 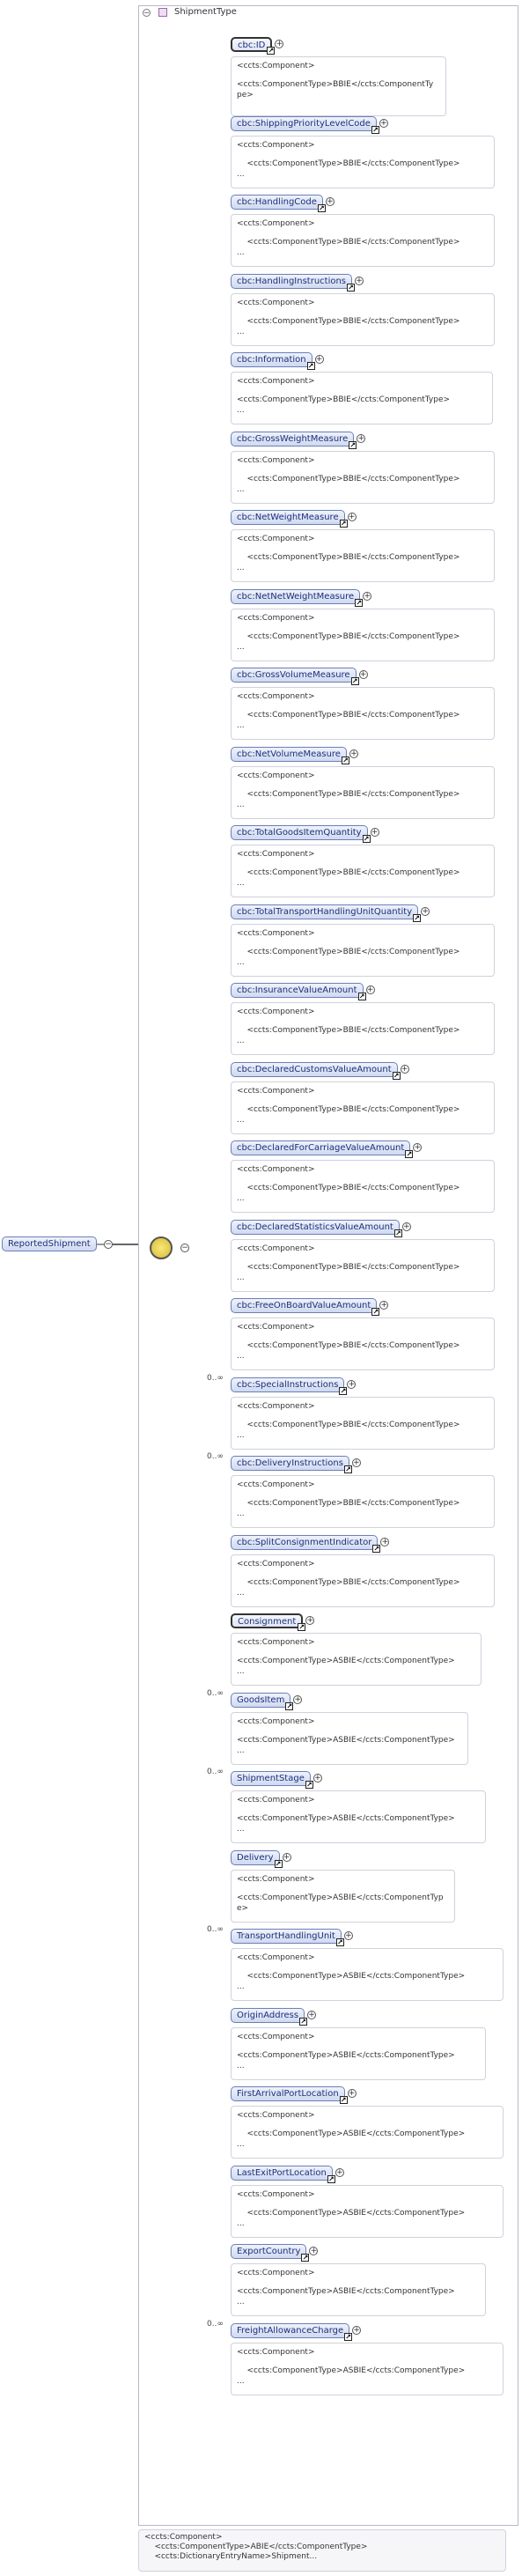 What do you see at coordinates (288, 517) in the screenshot?
I see `schema-element: cbc:NetWeightMeasure` at bounding box center [288, 517].